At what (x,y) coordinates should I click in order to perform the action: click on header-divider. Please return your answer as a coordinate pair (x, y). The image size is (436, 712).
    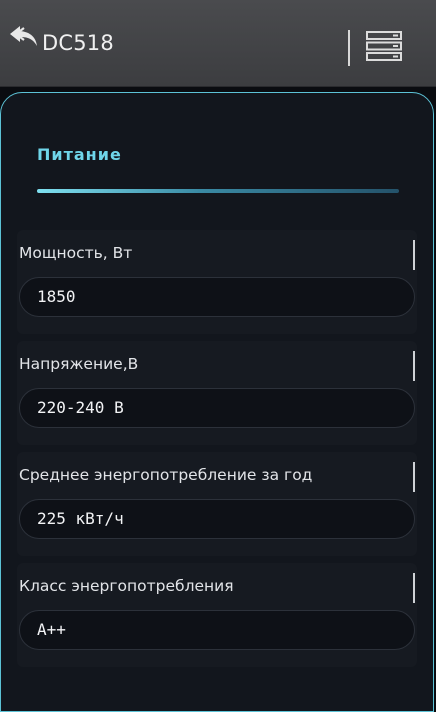
    Looking at the image, I should click on (349, 48).